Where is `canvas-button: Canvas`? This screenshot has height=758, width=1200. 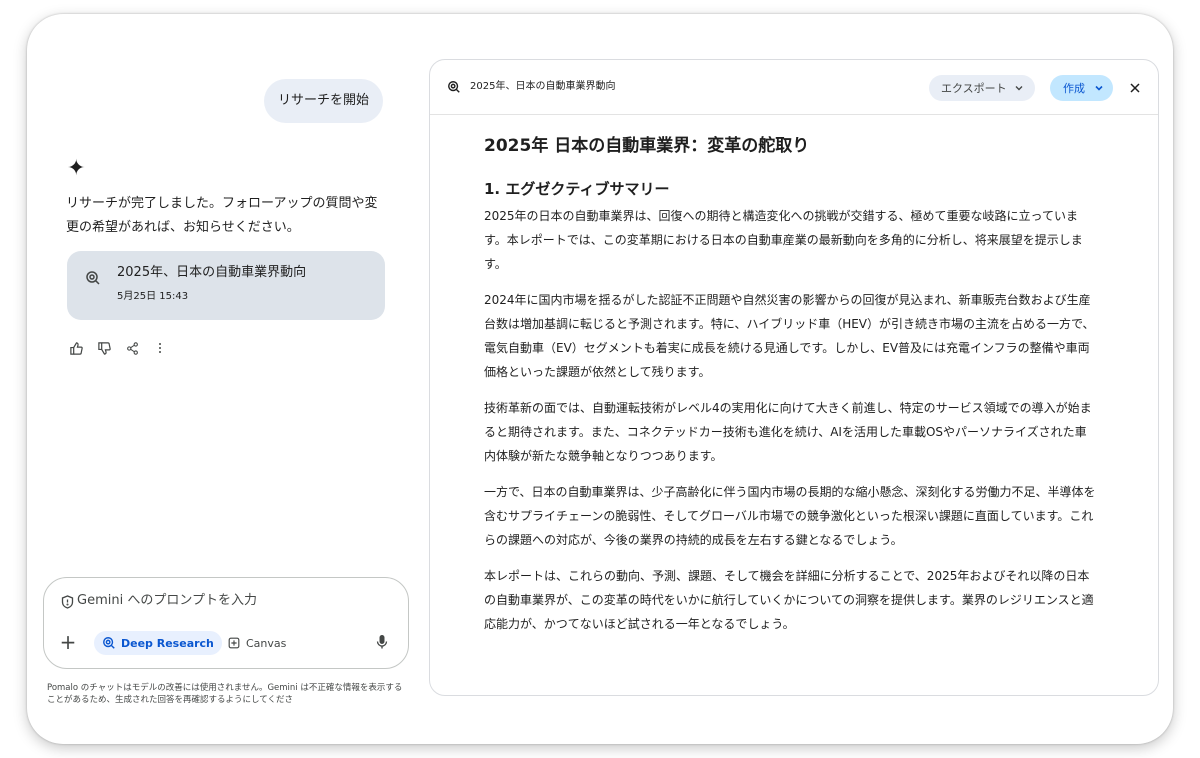 canvas-button: Canvas is located at coordinates (256, 643).